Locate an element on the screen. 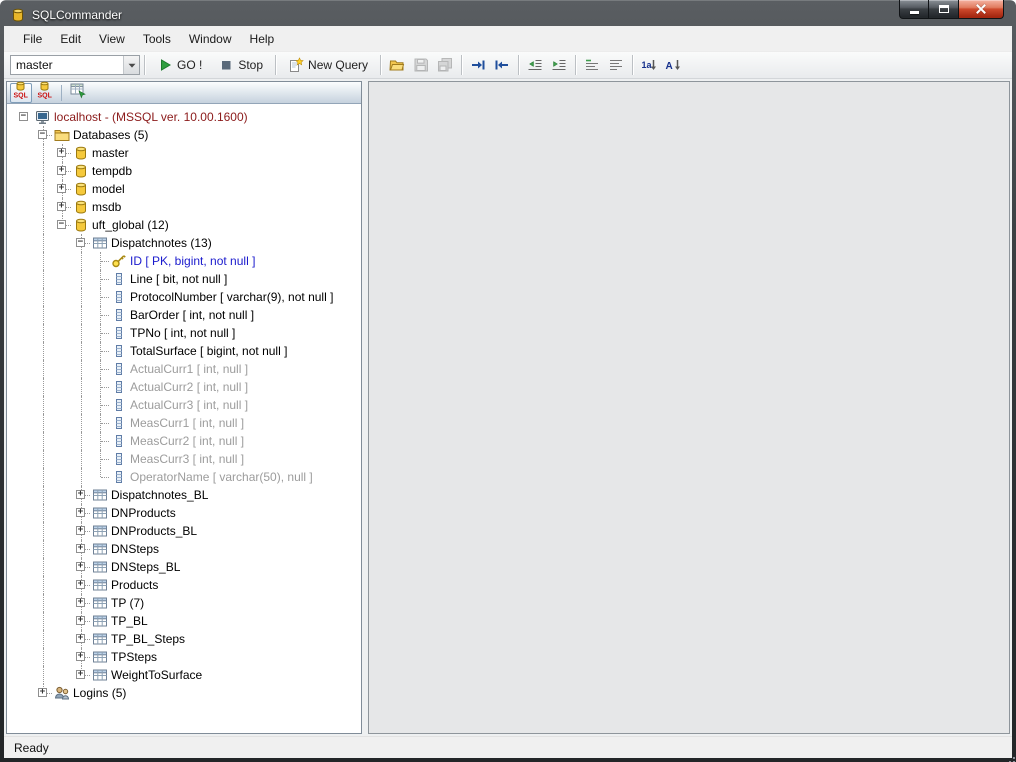  comment-lines-icon is located at coordinates (592, 65).